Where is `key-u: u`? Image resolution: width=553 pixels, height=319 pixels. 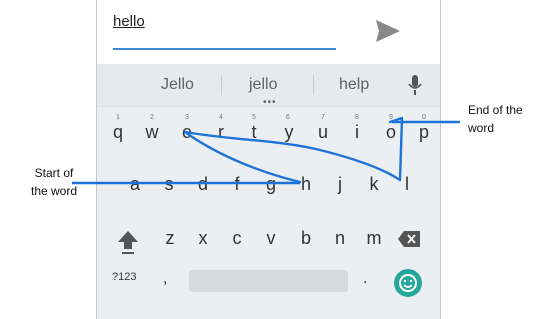 key-u: u is located at coordinates (323, 132).